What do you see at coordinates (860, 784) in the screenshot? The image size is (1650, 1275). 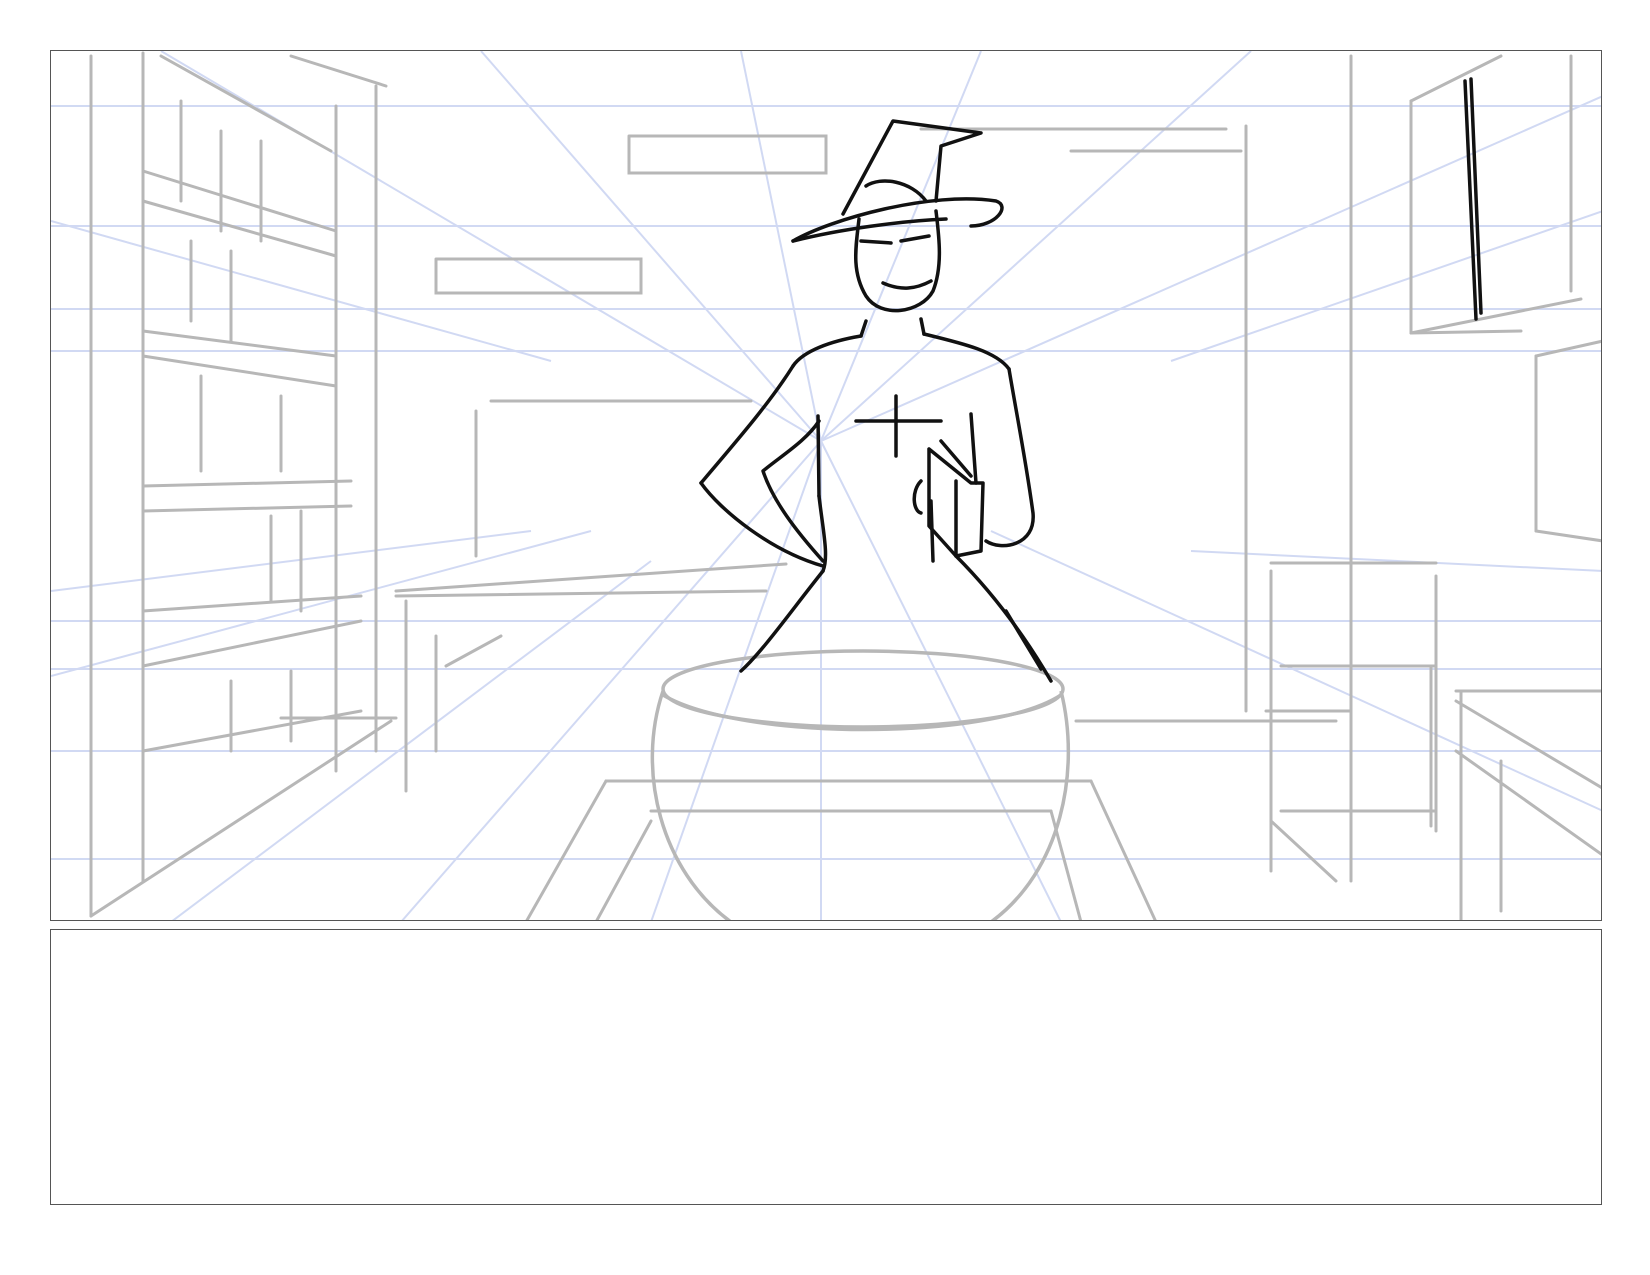 I see `cauldron-icon` at bounding box center [860, 784].